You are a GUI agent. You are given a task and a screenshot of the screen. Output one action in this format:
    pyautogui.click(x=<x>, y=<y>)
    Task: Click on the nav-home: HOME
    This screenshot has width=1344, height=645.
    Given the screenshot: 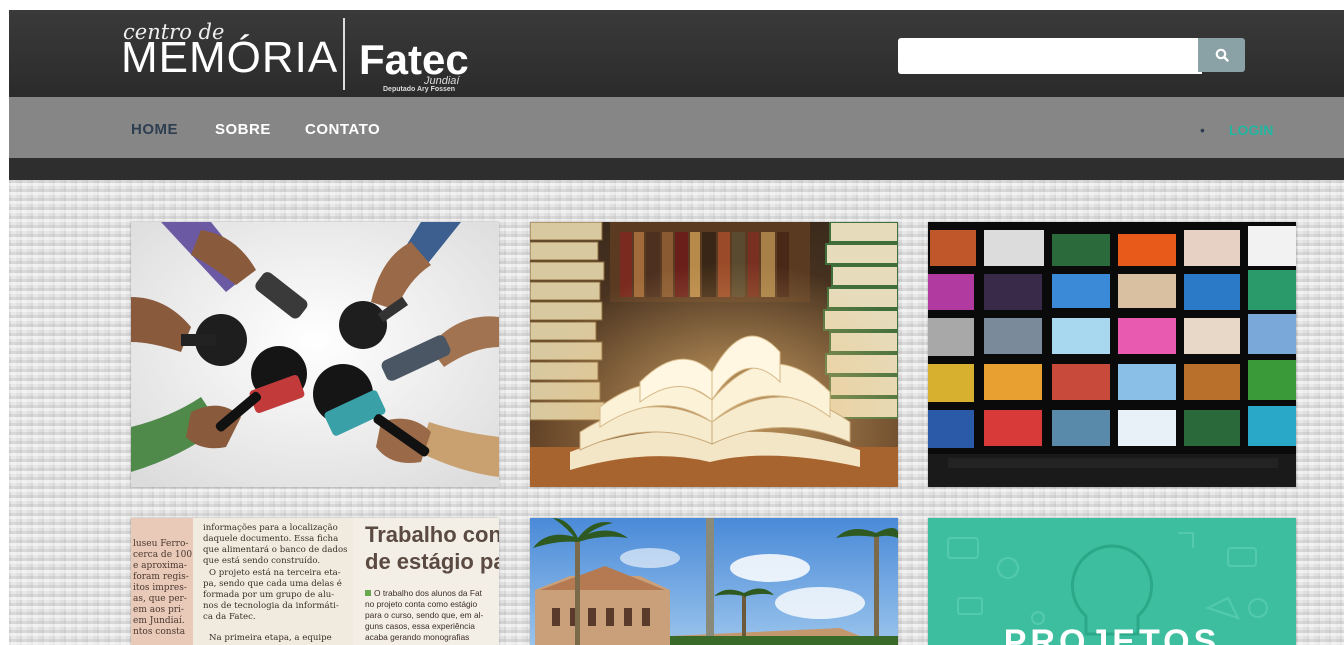 What is the action you would take?
    pyautogui.click(x=154, y=129)
    